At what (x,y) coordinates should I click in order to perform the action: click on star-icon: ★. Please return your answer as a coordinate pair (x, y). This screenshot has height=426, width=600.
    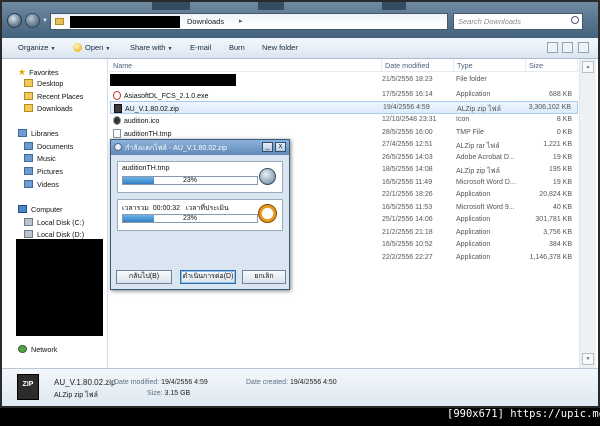
    Looking at the image, I should click on (22, 72).